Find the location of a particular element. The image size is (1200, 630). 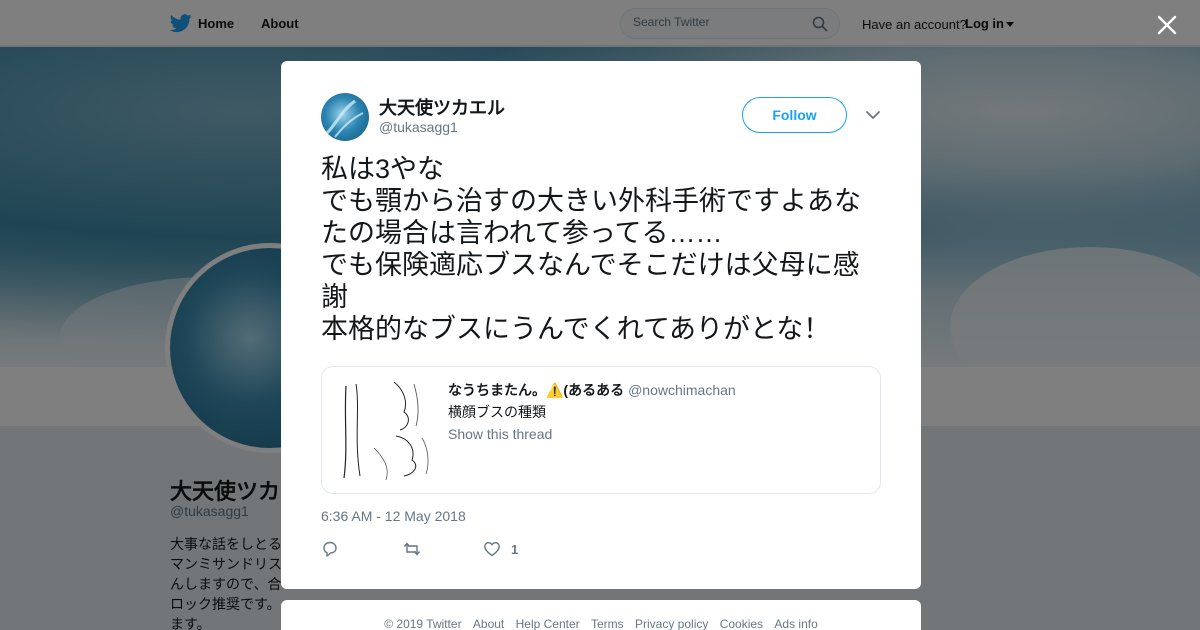

tweet-text-line: でも顎から治すの大きい外科手術ですよあな is located at coordinates (591, 201).